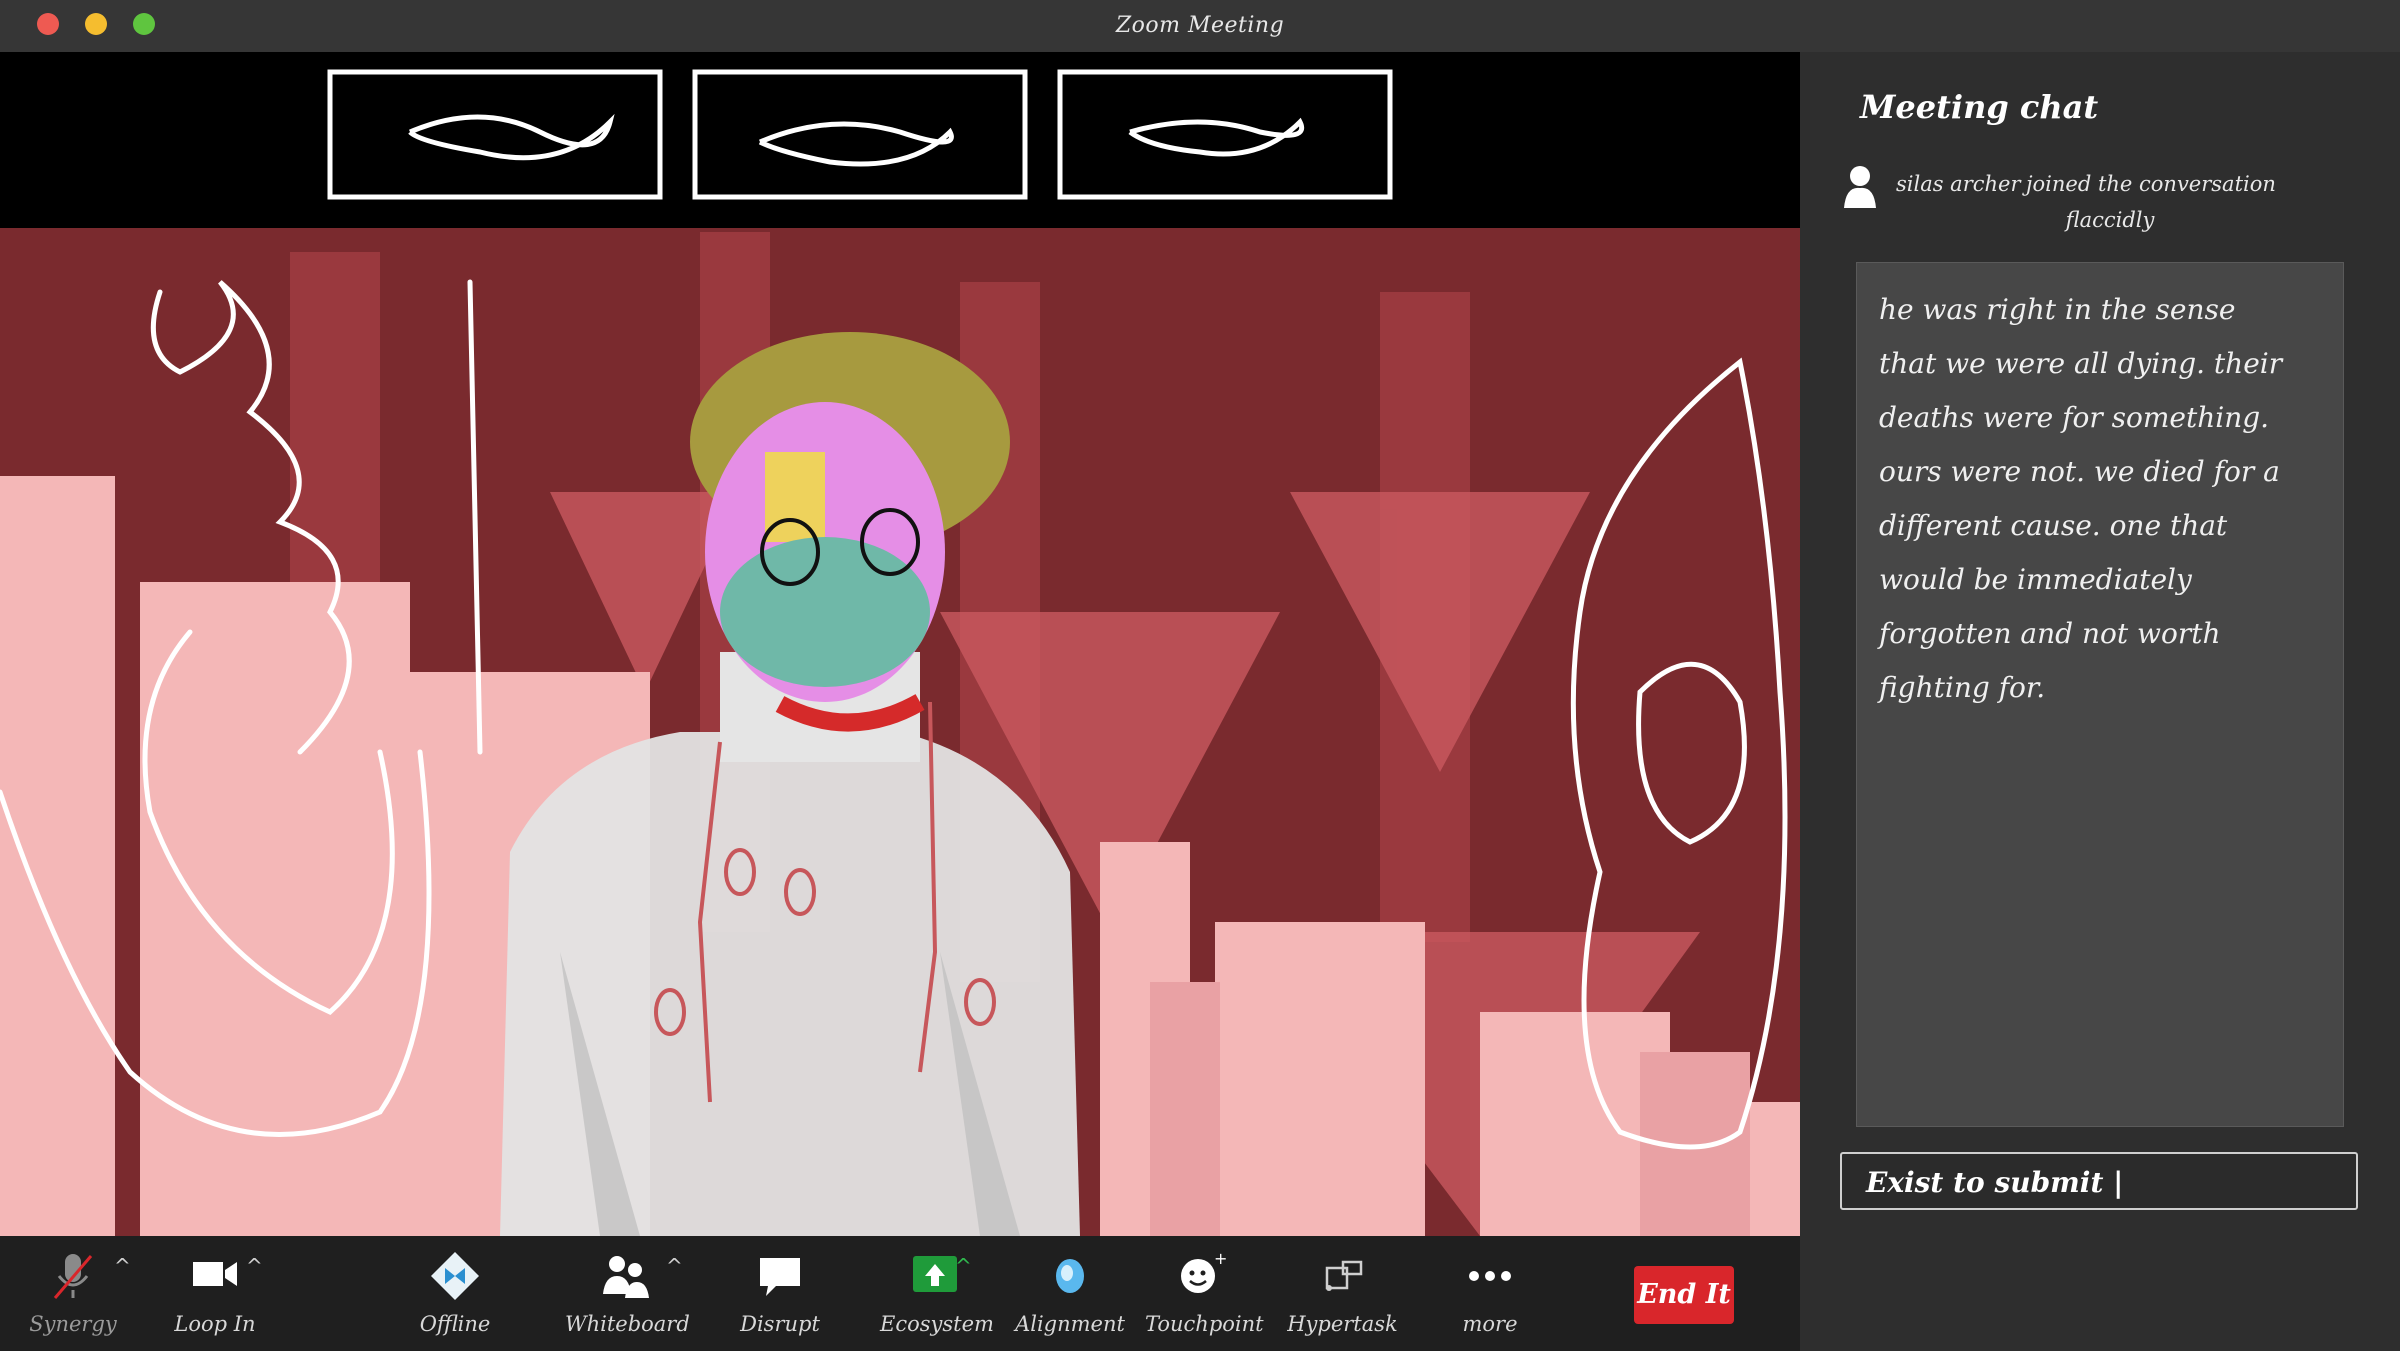 This screenshot has height=1351, width=2400. I want to click on more-label: more, so click(1490, 1324).